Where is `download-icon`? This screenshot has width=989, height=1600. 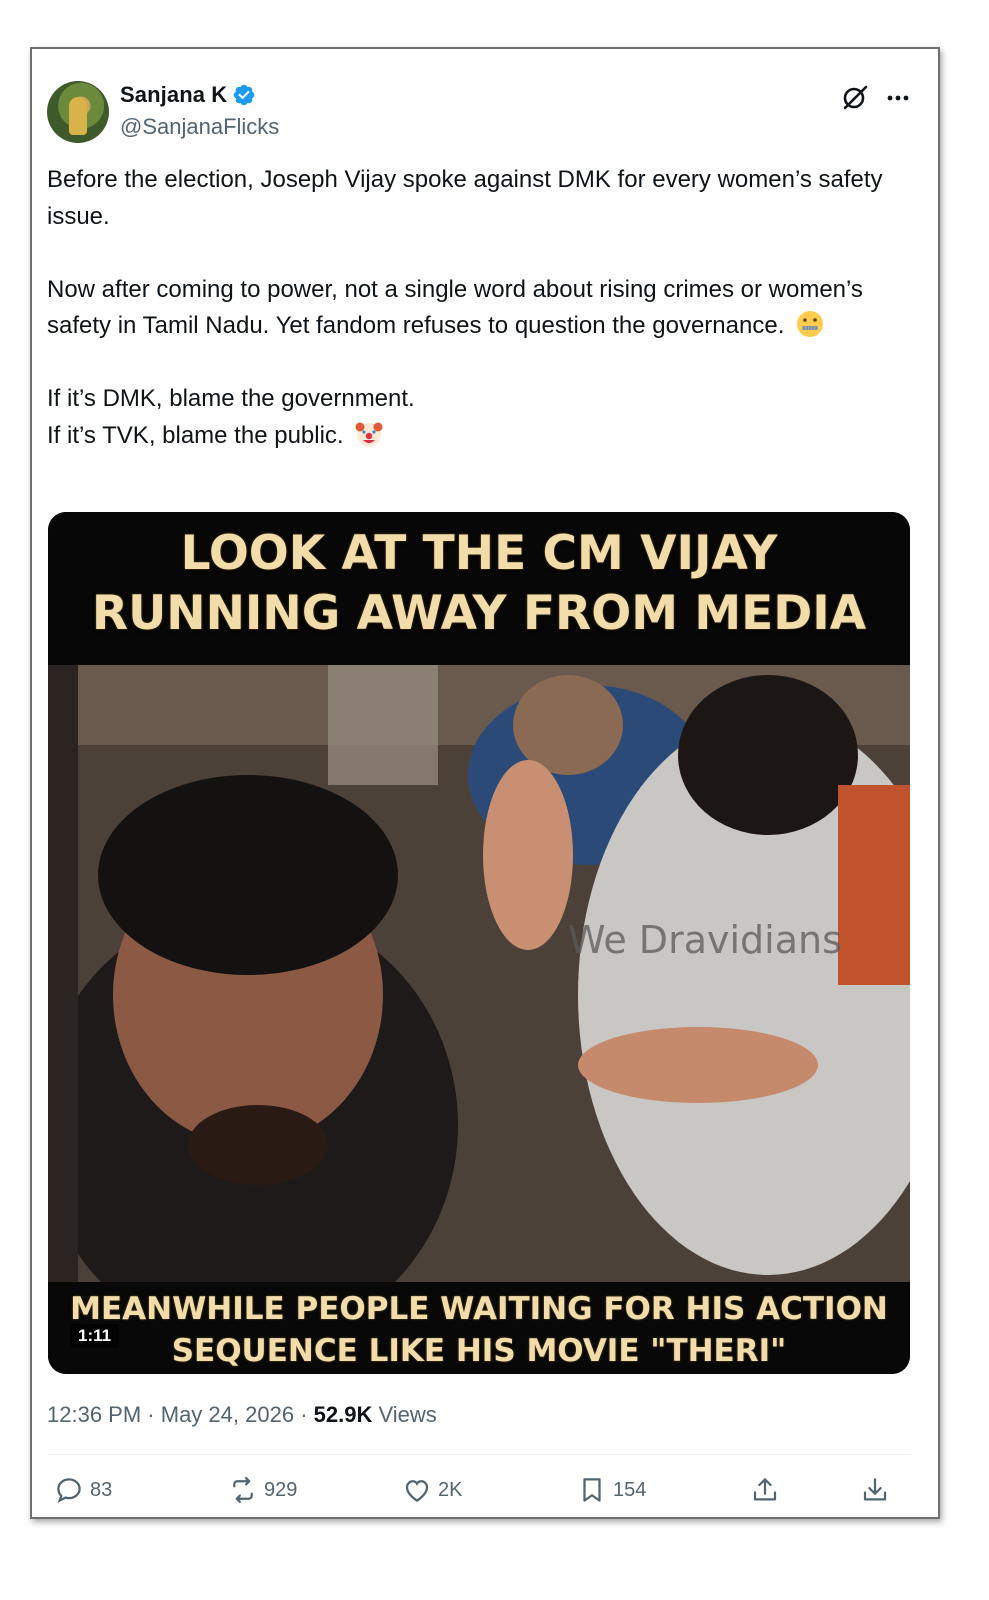 download-icon is located at coordinates (875, 1489).